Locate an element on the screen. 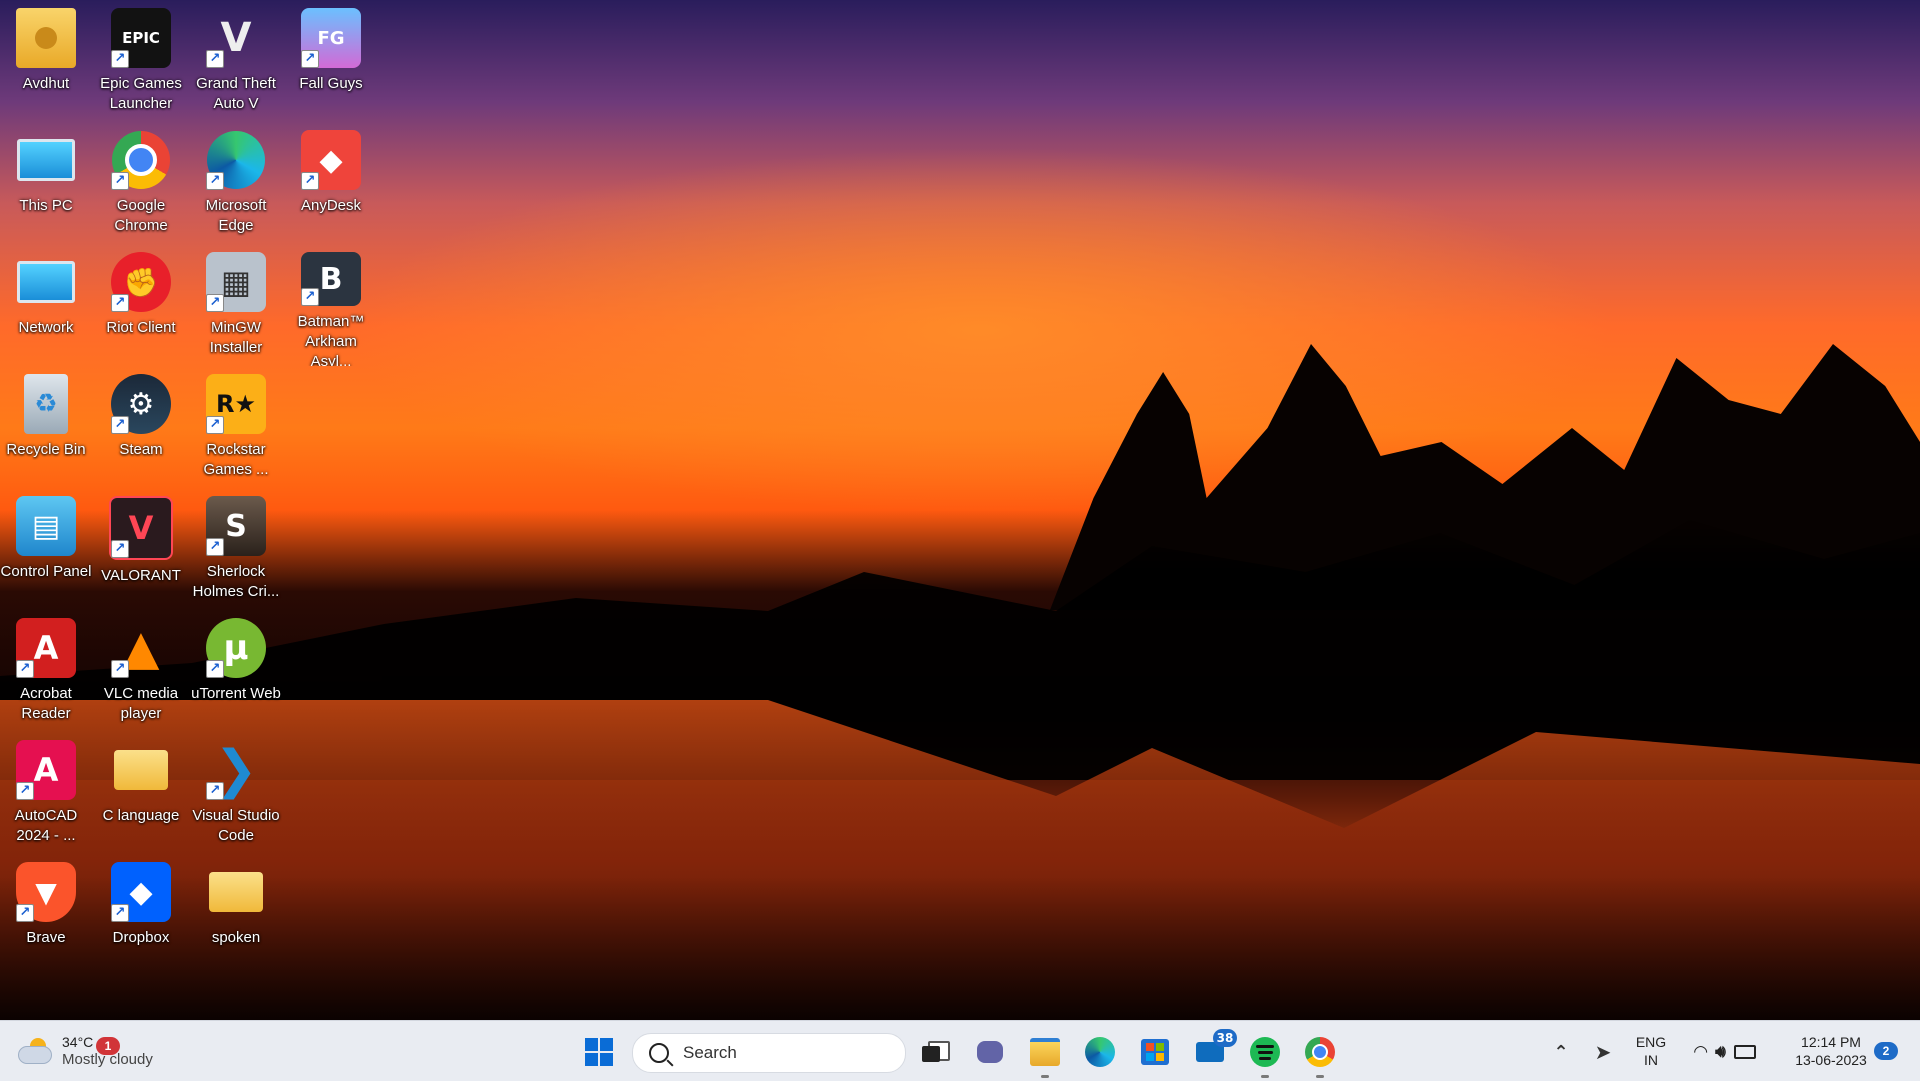 The width and height of the screenshot is (1920, 1081). mingw-installer-icon: ▦ ↗ is located at coordinates (236, 282).